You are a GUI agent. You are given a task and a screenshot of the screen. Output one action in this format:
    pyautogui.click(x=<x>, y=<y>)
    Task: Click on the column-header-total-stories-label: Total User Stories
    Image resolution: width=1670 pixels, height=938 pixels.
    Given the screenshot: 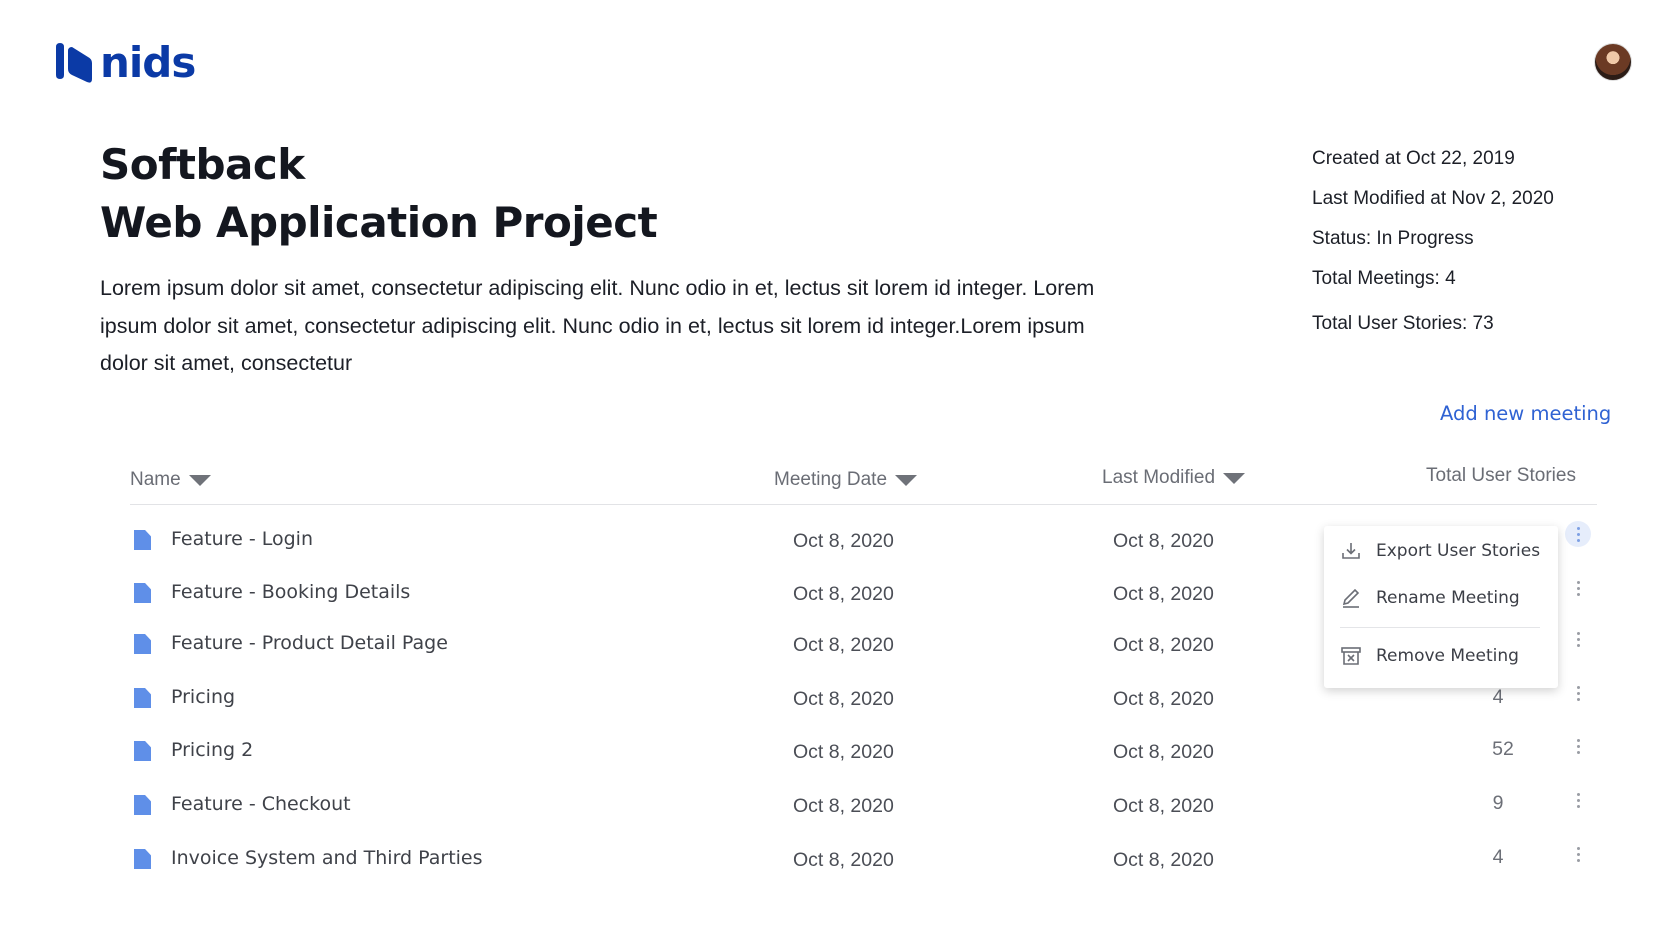 What is the action you would take?
    pyautogui.click(x=1501, y=475)
    